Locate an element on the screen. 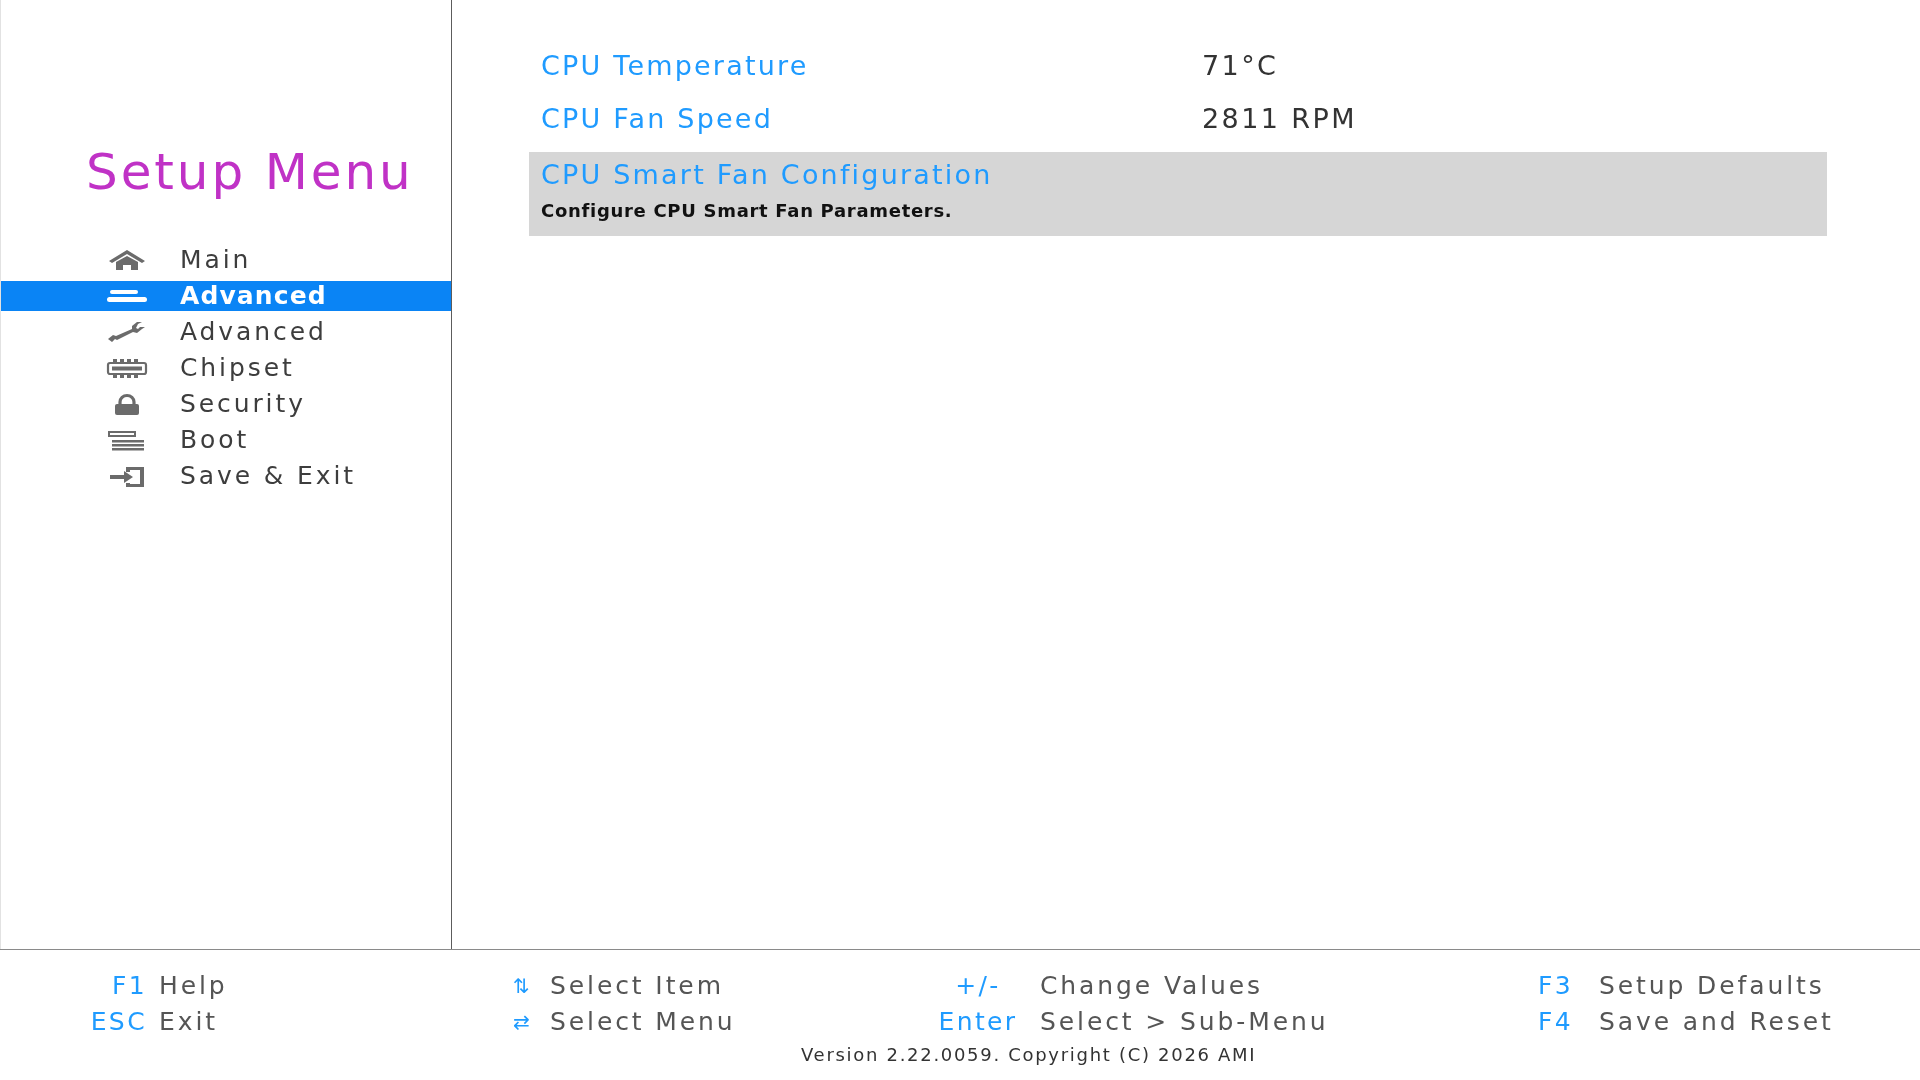  shortcut-key: ⇅ is located at coordinates (521, 985).